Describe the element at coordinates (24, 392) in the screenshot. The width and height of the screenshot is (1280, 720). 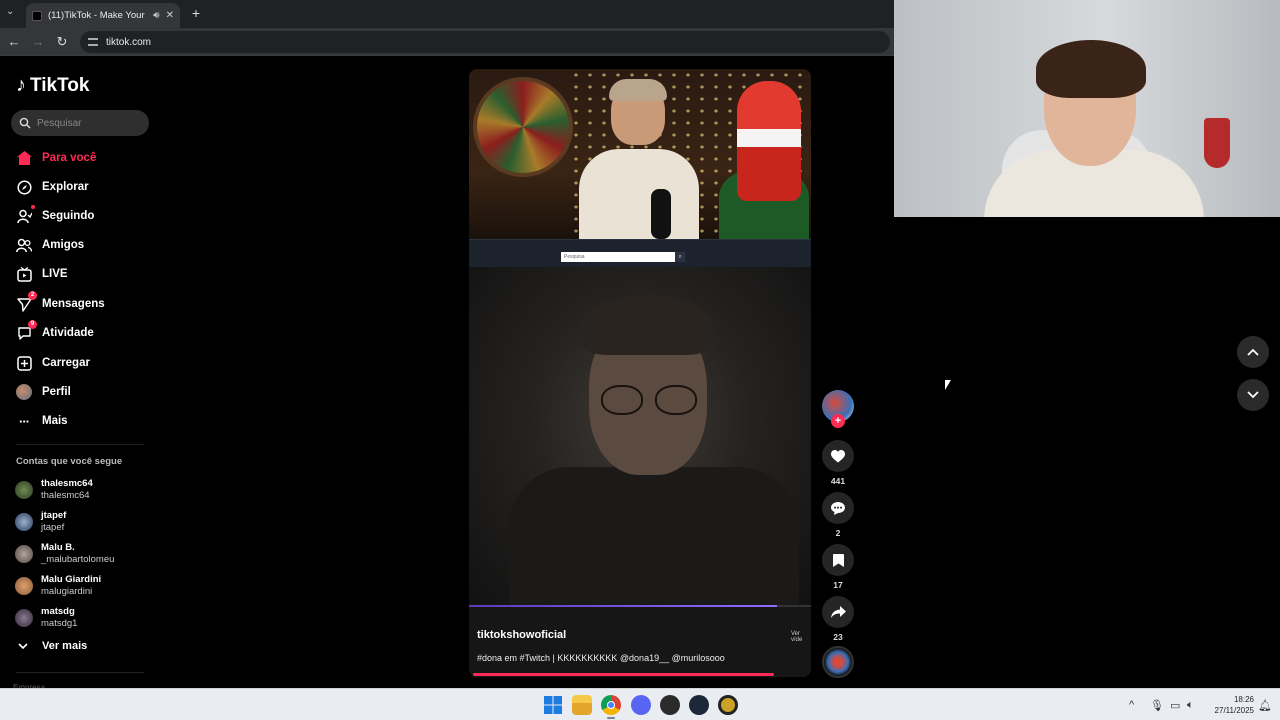
I see `profile-avatar` at that location.